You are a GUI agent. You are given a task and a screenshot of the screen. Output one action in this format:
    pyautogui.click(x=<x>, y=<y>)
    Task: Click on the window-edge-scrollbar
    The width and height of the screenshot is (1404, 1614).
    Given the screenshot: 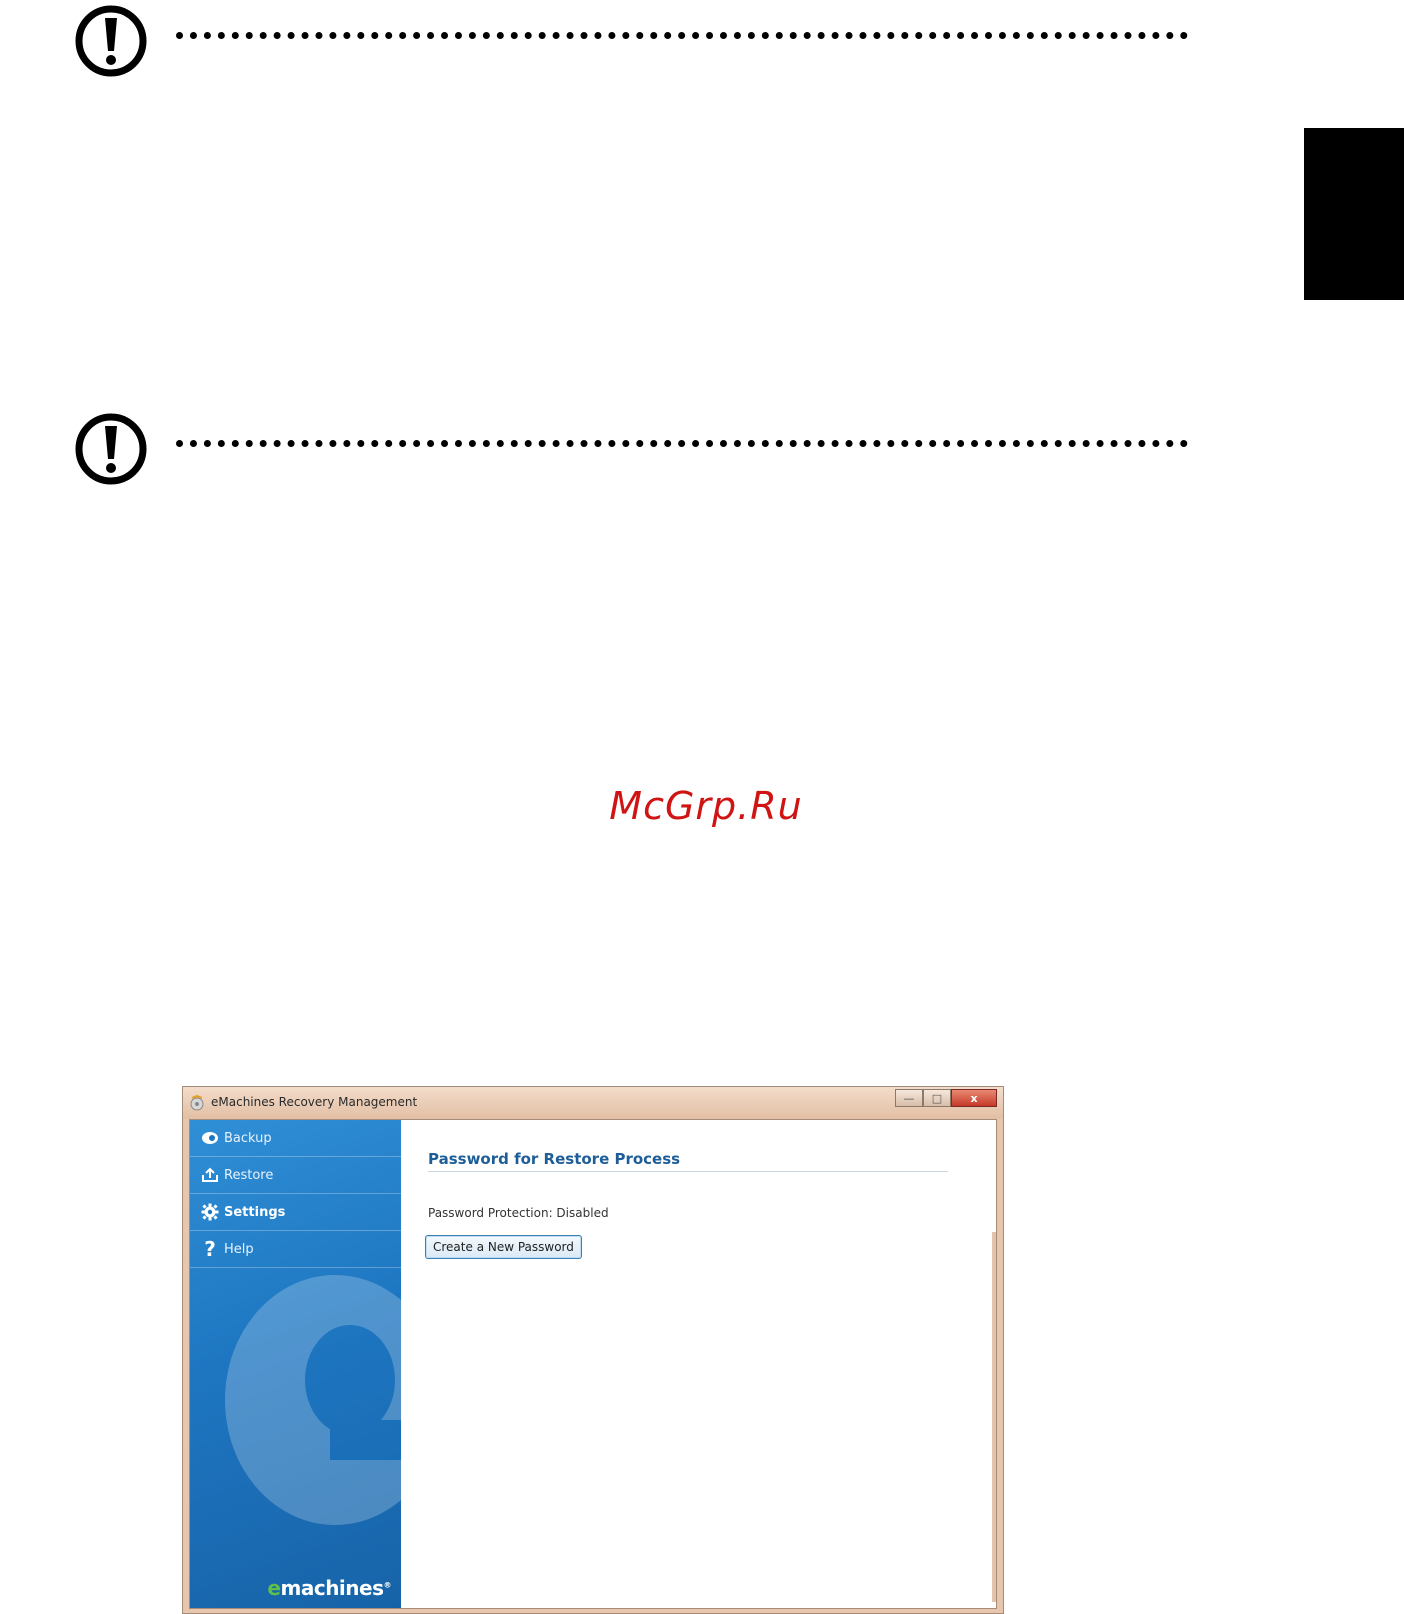 What is the action you would take?
    pyautogui.click(x=994, y=1417)
    